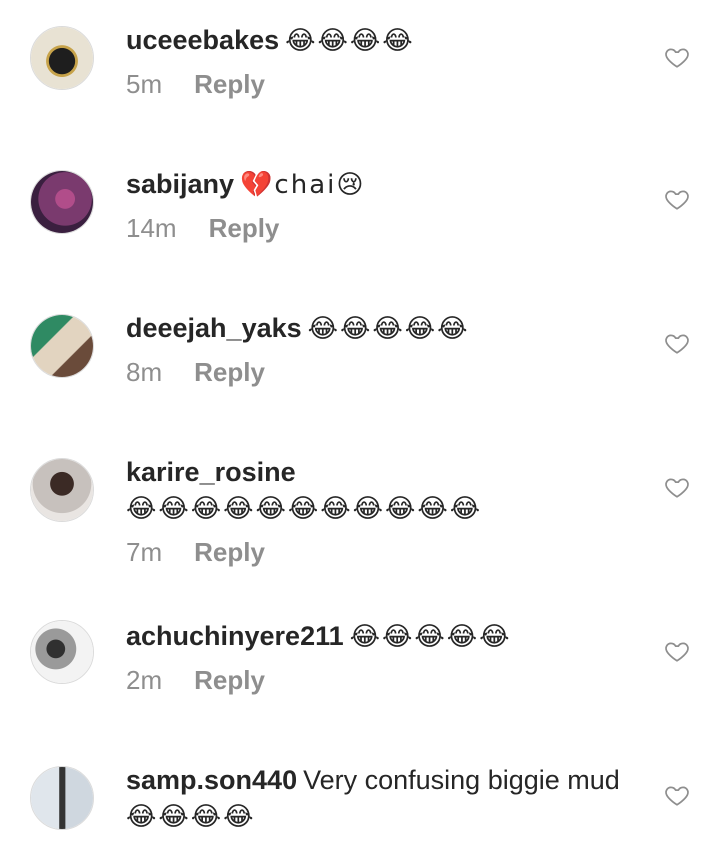  Describe the element at coordinates (235, 636) in the screenshot. I see `comment-username: achuchinyere211` at that location.